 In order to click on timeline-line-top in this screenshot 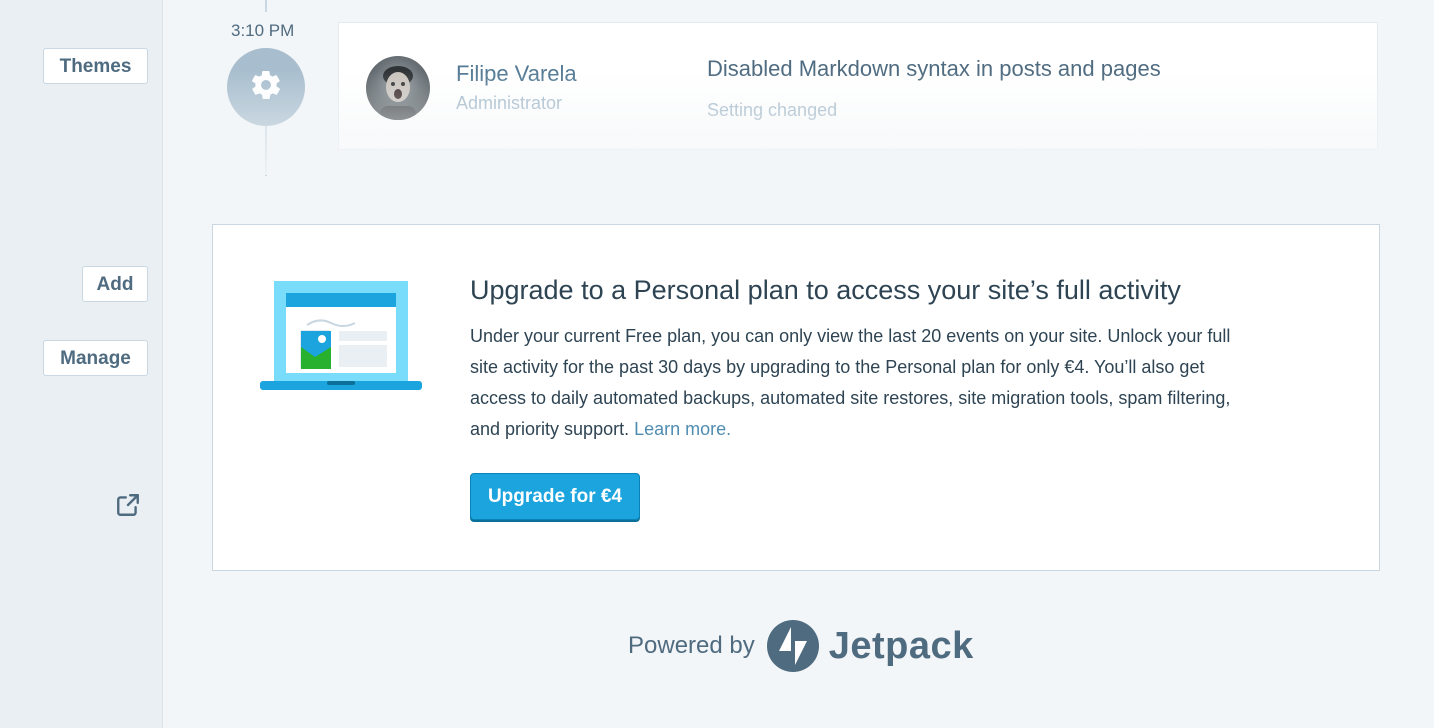, I will do `click(266, 6)`.